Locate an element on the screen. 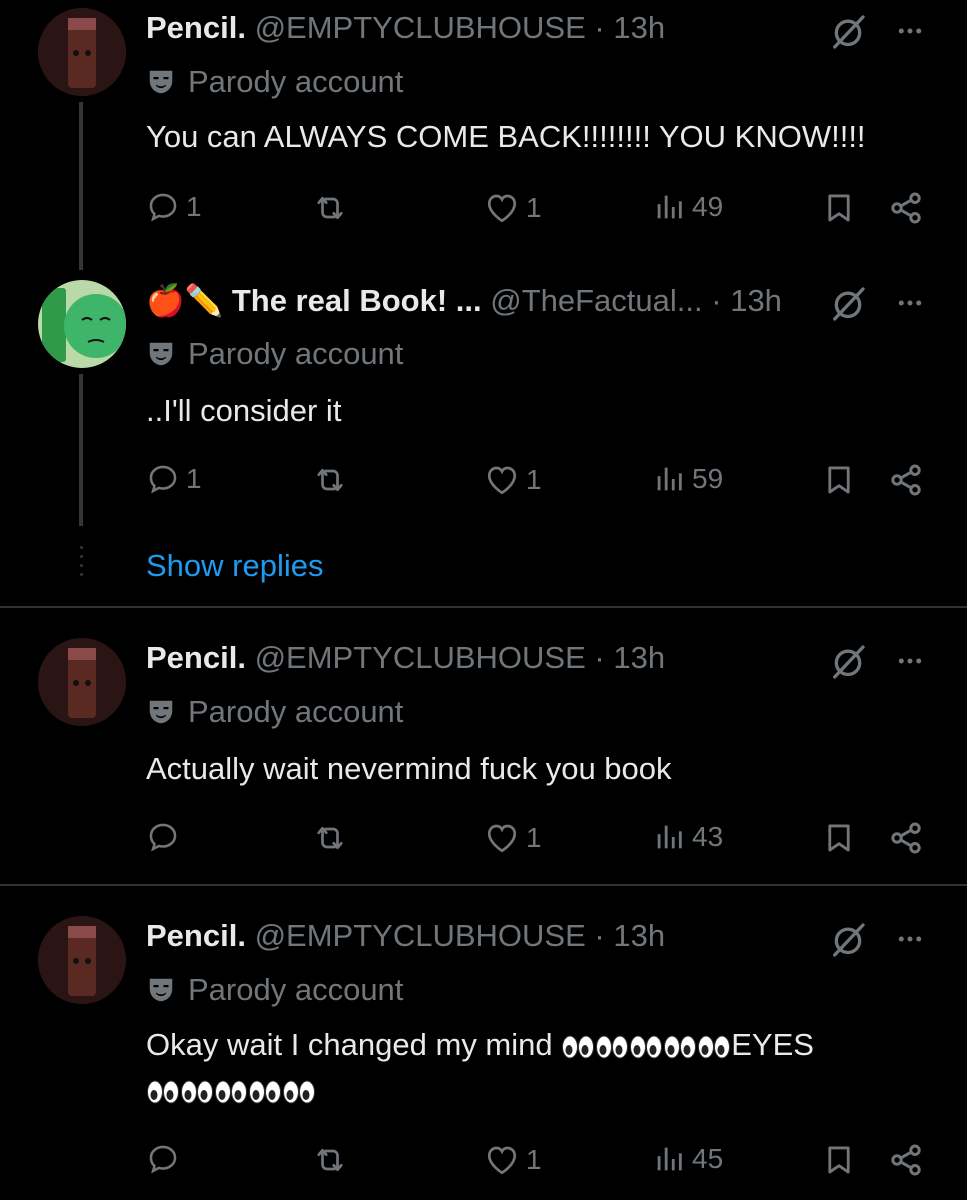 This screenshot has width=967, height=1200. views-count: 43 is located at coordinates (708, 836).